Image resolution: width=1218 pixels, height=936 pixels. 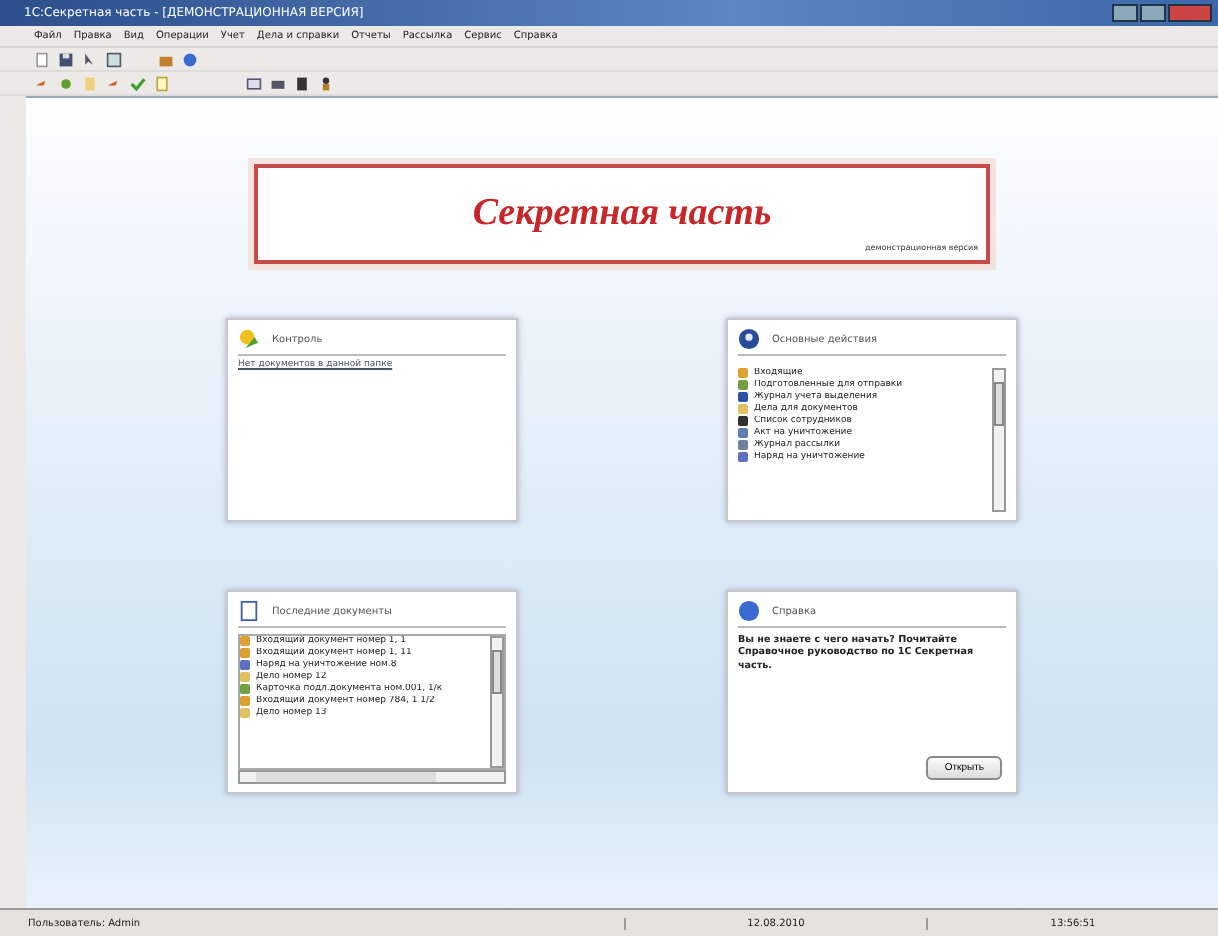 What do you see at coordinates (1125, 13) in the screenshot?
I see `minimize-button` at bounding box center [1125, 13].